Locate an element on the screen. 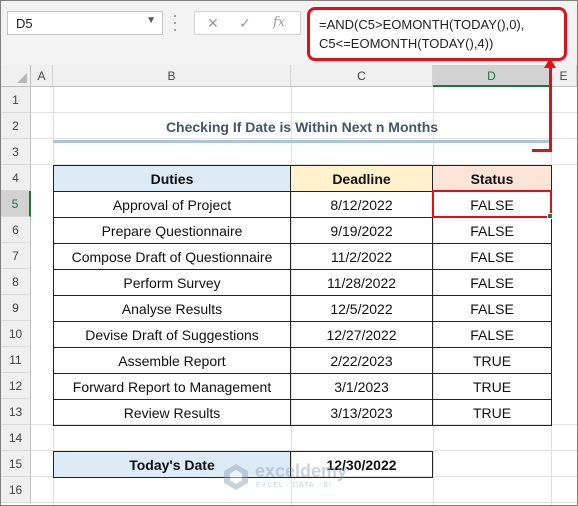  row-header-15: 15 is located at coordinates (16, 464).